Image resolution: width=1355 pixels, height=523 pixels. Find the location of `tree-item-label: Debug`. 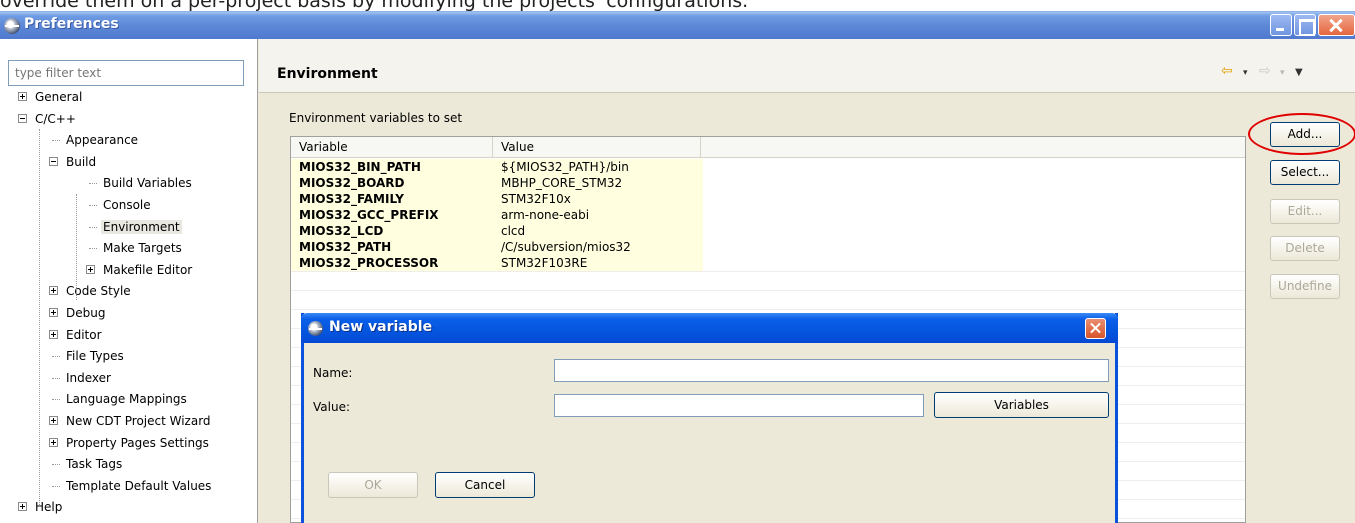

tree-item-label: Debug is located at coordinates (86, 313).